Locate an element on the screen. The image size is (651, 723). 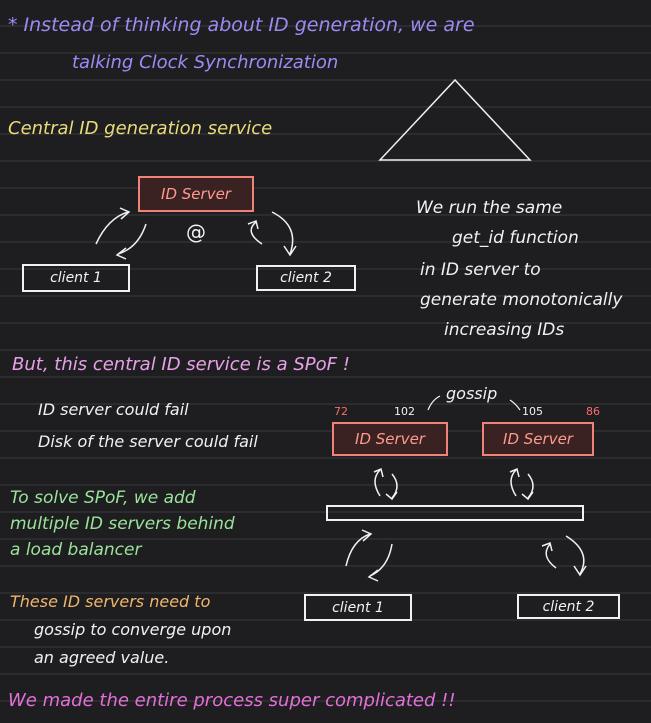
cycle-symbol: @ is located at coordinates (196, 232).